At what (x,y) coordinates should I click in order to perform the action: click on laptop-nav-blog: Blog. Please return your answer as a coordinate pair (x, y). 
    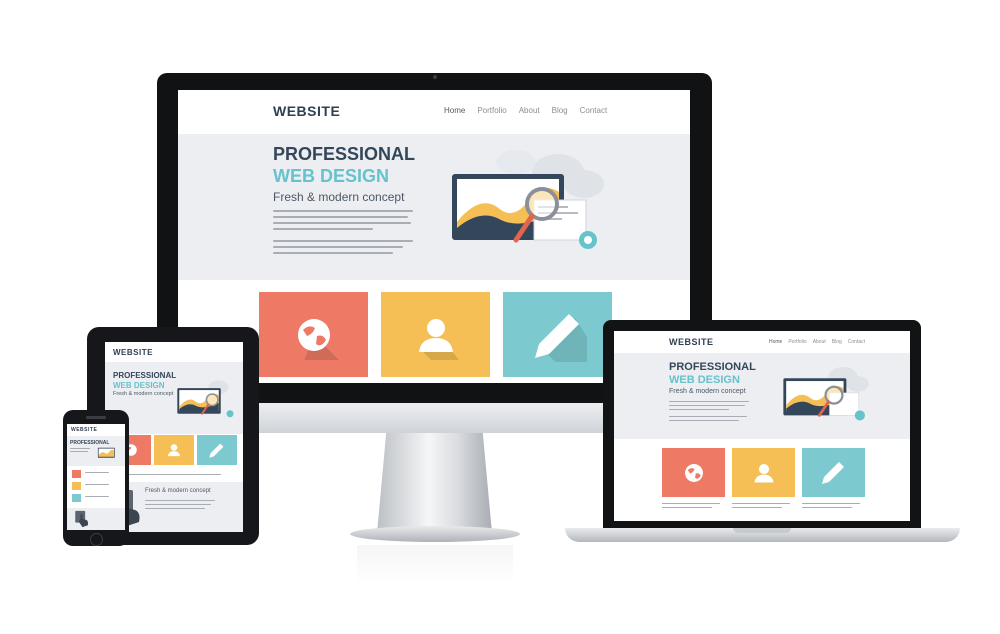
    Looking at the image, I should click on (837, 342).